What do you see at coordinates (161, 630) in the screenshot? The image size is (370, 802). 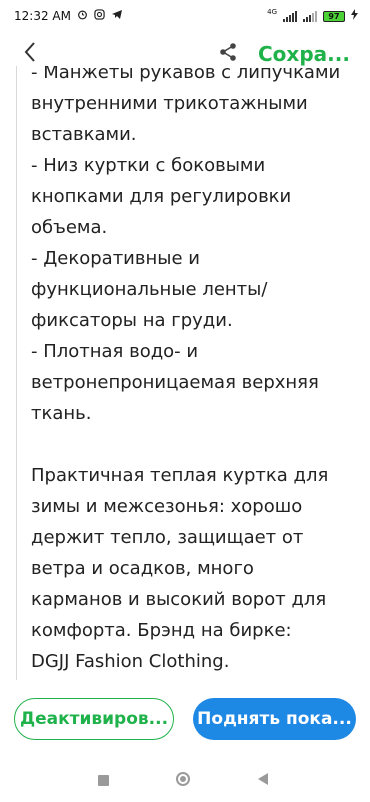 I see `description-line: комфорта. Брэнд на бирке:` at bounding box center [161, 630].